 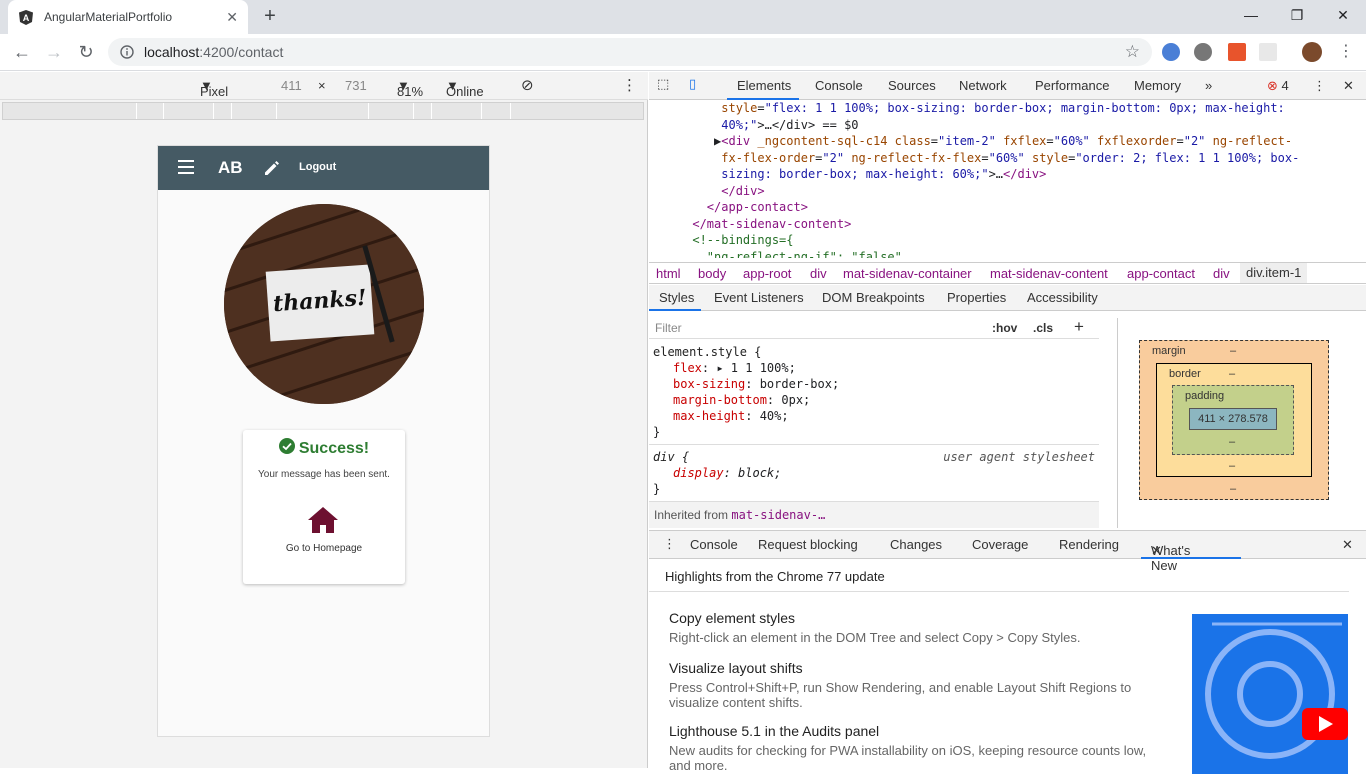 What do you see at coordinates (1157, 85) in the screenshot?
I see `tab-memory: Memory` at bounding box center [1157, 85].